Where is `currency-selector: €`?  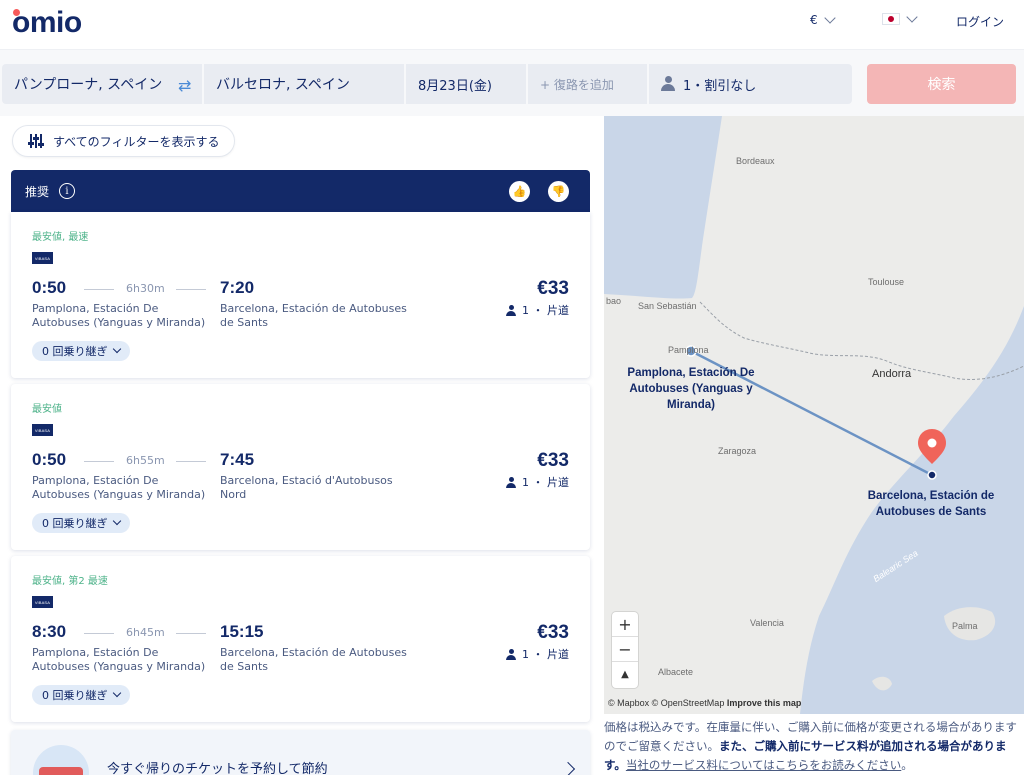 currency-selector: € is located at coordinates (823, 19).